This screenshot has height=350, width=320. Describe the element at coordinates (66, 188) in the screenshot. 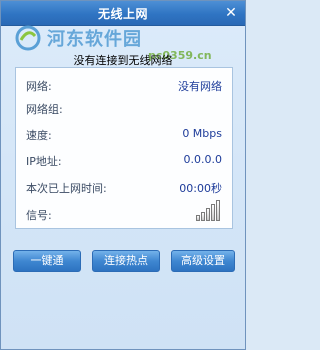

I see `online-time-label: 本次已上网时间:` at that location.